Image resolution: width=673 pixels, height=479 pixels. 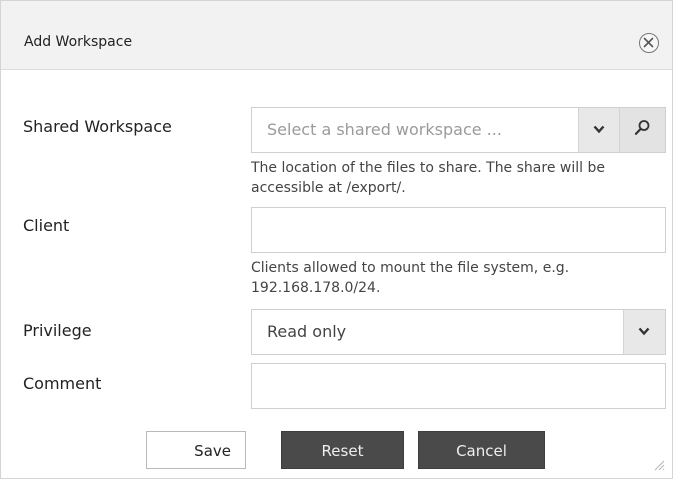 I want to click on close-circle-icon, so click(x=648, y=42).